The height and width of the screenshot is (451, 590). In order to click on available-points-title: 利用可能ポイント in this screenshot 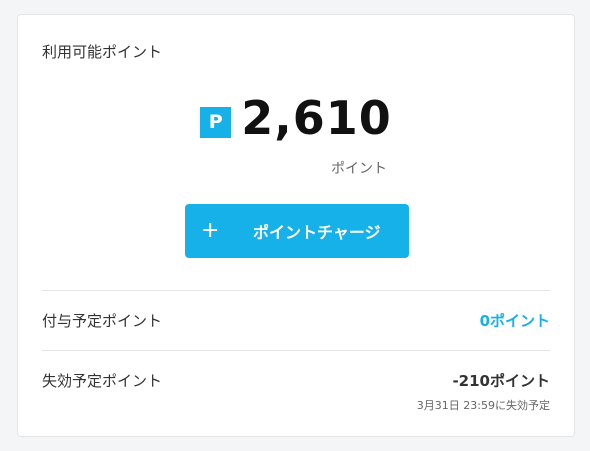, I will do `click(102, 52)`.